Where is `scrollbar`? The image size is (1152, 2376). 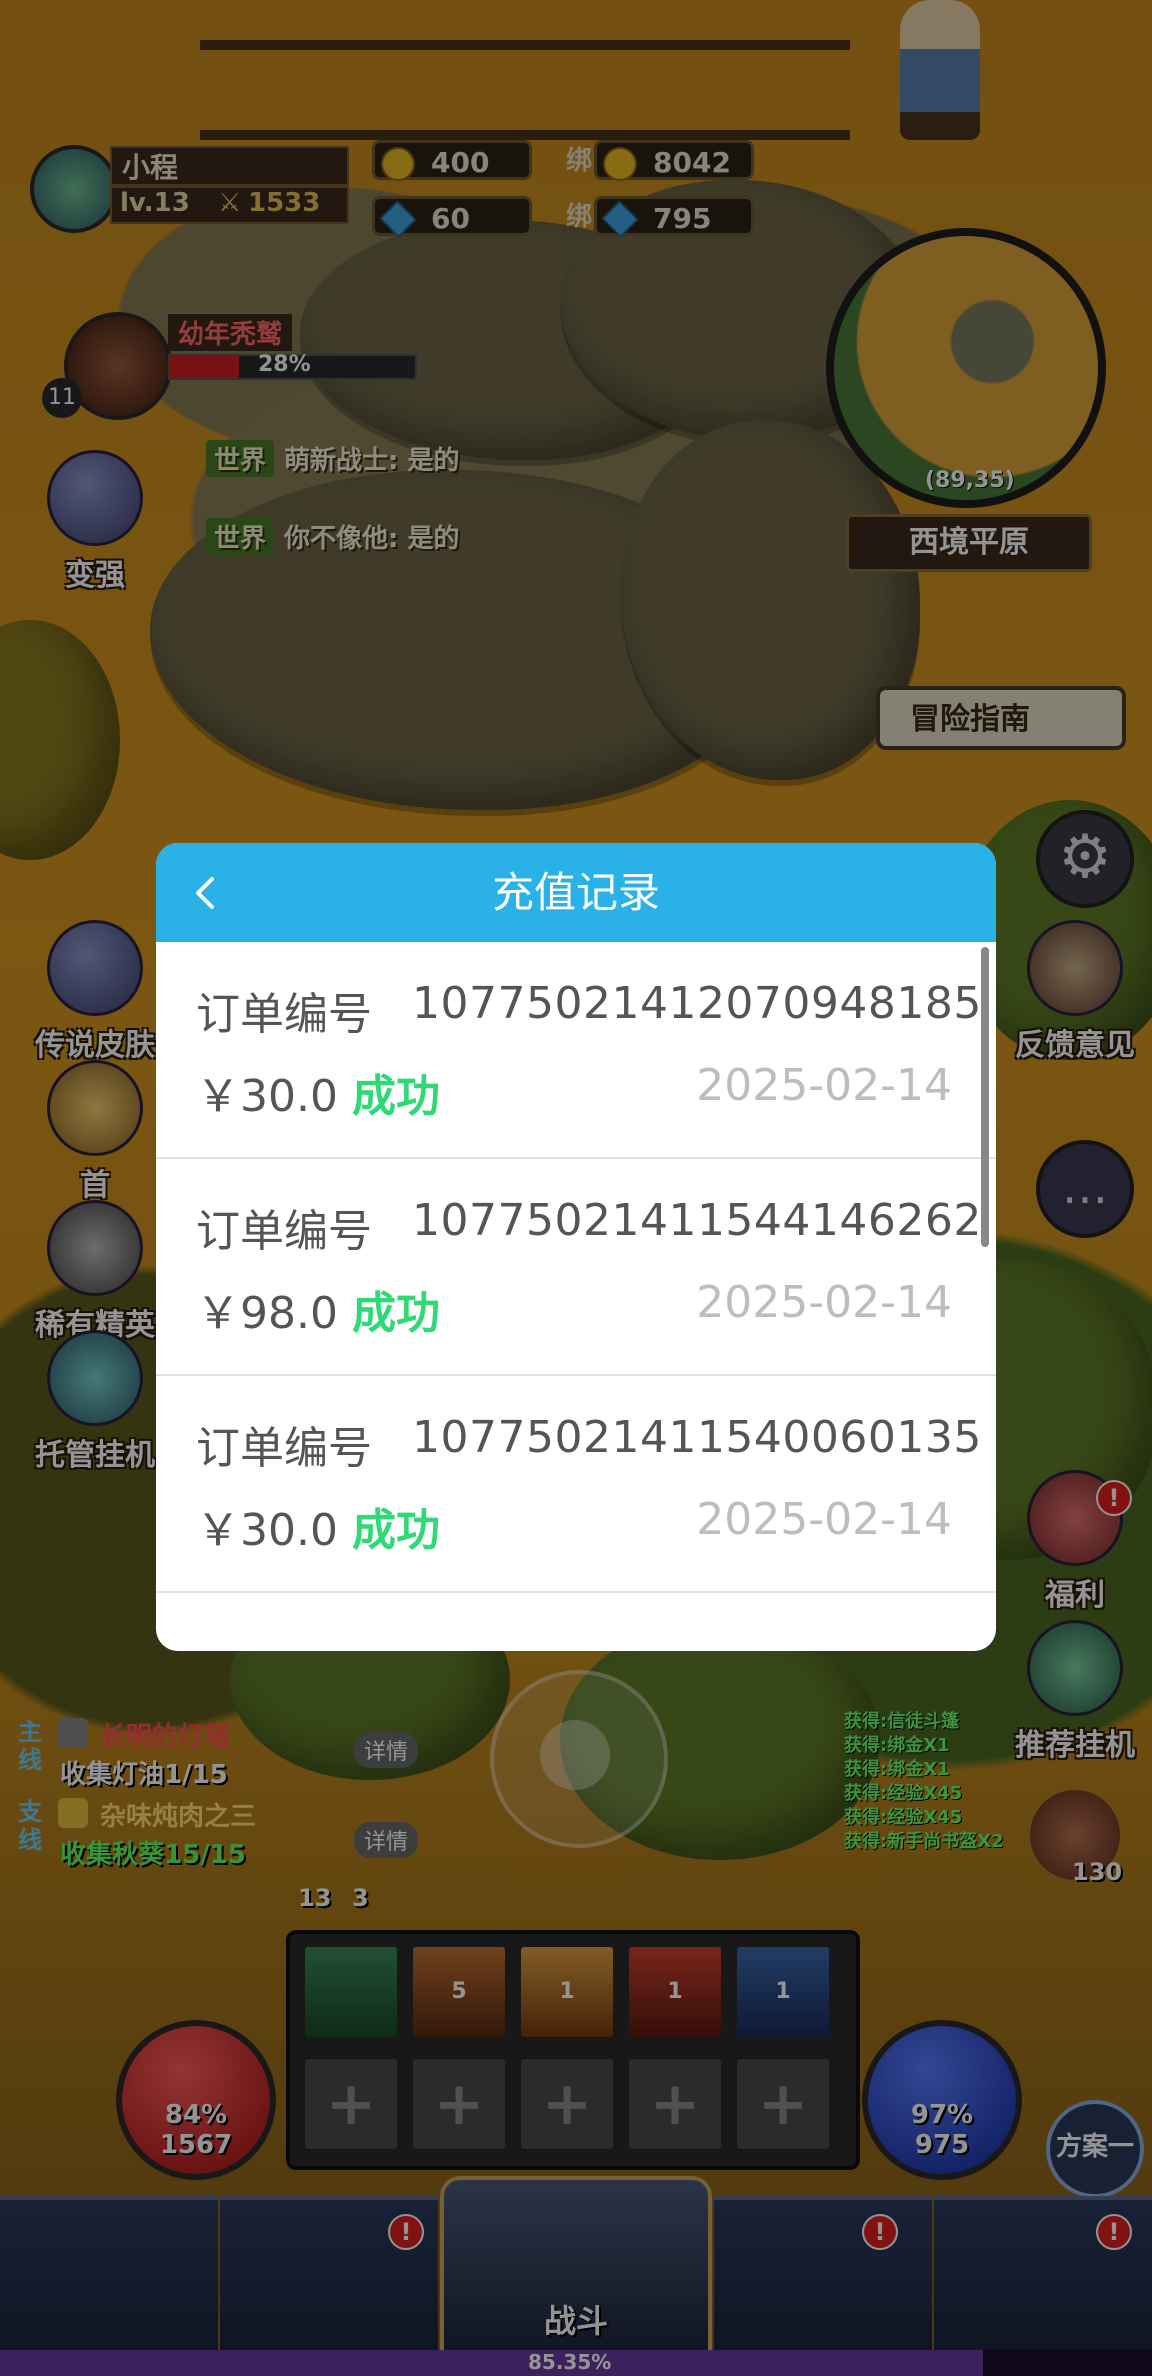
scrollbar is located at coordinates (985, 1097).